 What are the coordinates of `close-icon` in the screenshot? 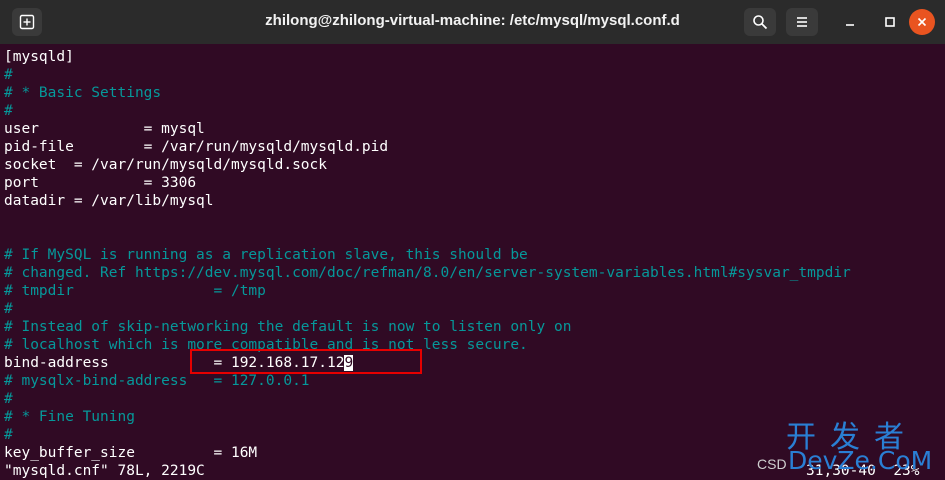 It's located at (922, 22).